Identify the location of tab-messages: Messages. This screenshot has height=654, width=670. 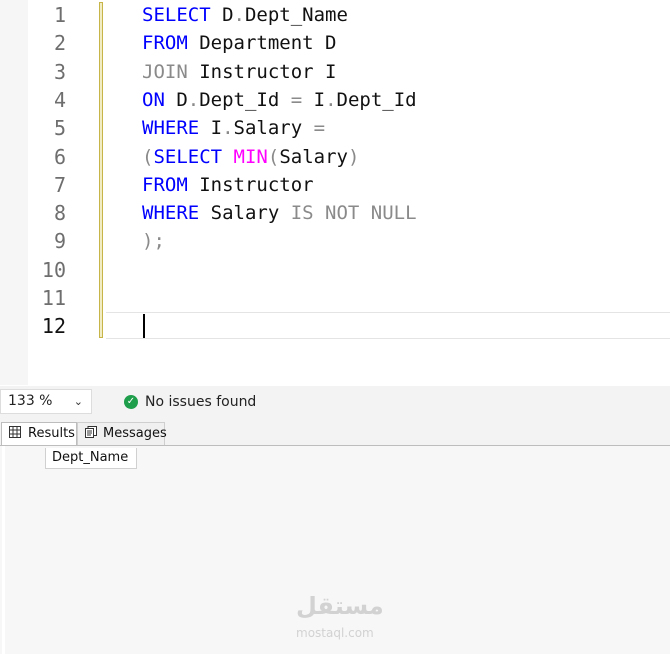
(122, 433).